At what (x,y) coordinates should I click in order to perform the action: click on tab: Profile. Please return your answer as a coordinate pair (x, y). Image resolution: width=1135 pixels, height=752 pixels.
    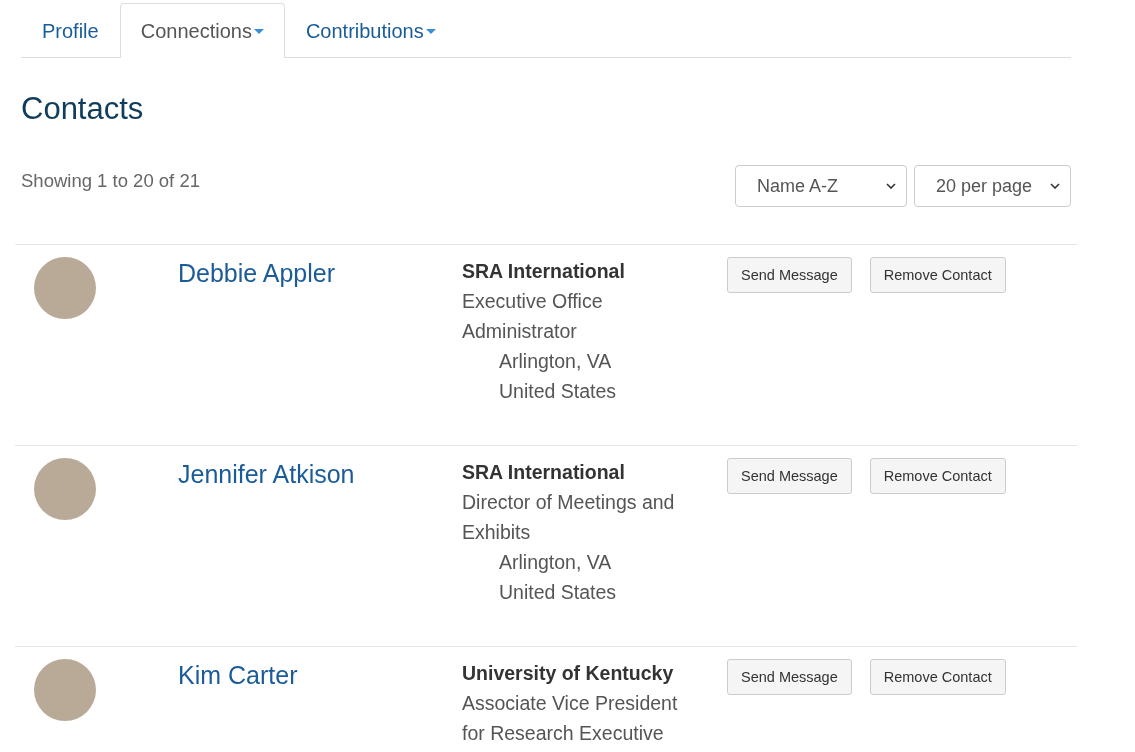
    Looking at the image, I should click on (70, 30).